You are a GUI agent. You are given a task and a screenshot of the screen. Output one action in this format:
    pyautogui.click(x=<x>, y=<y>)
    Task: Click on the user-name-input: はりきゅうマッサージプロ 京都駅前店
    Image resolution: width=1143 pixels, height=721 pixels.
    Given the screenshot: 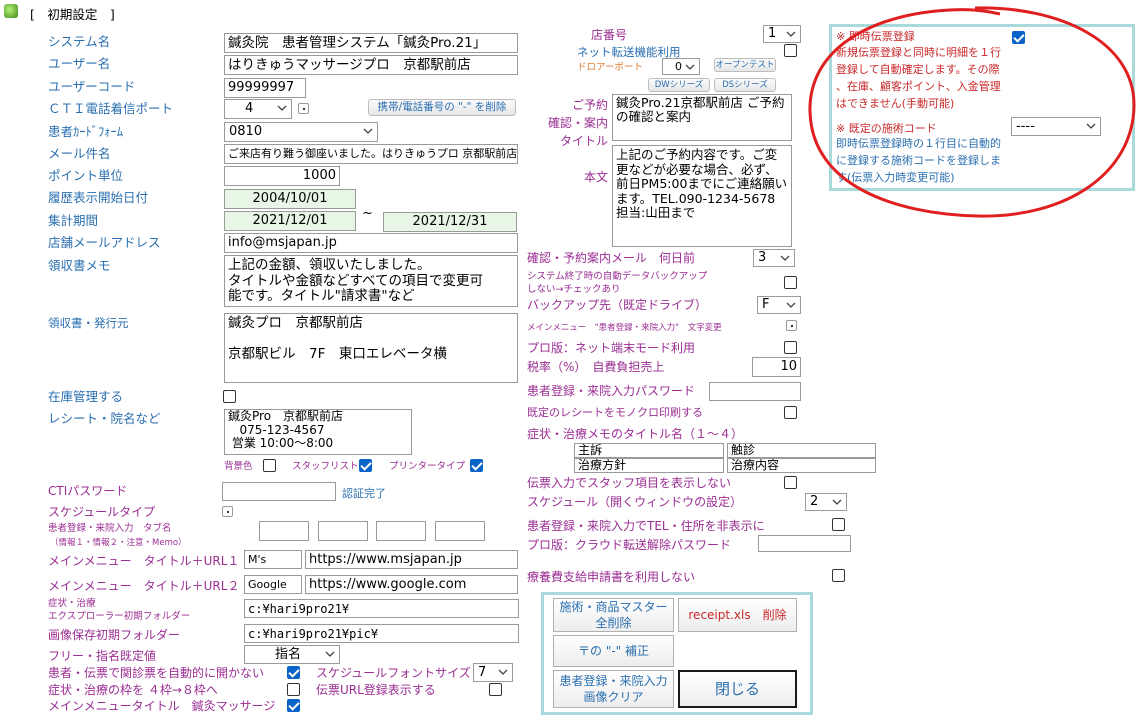 What is the action you would take?
    pyautogui.click(x=371, y=65)
    